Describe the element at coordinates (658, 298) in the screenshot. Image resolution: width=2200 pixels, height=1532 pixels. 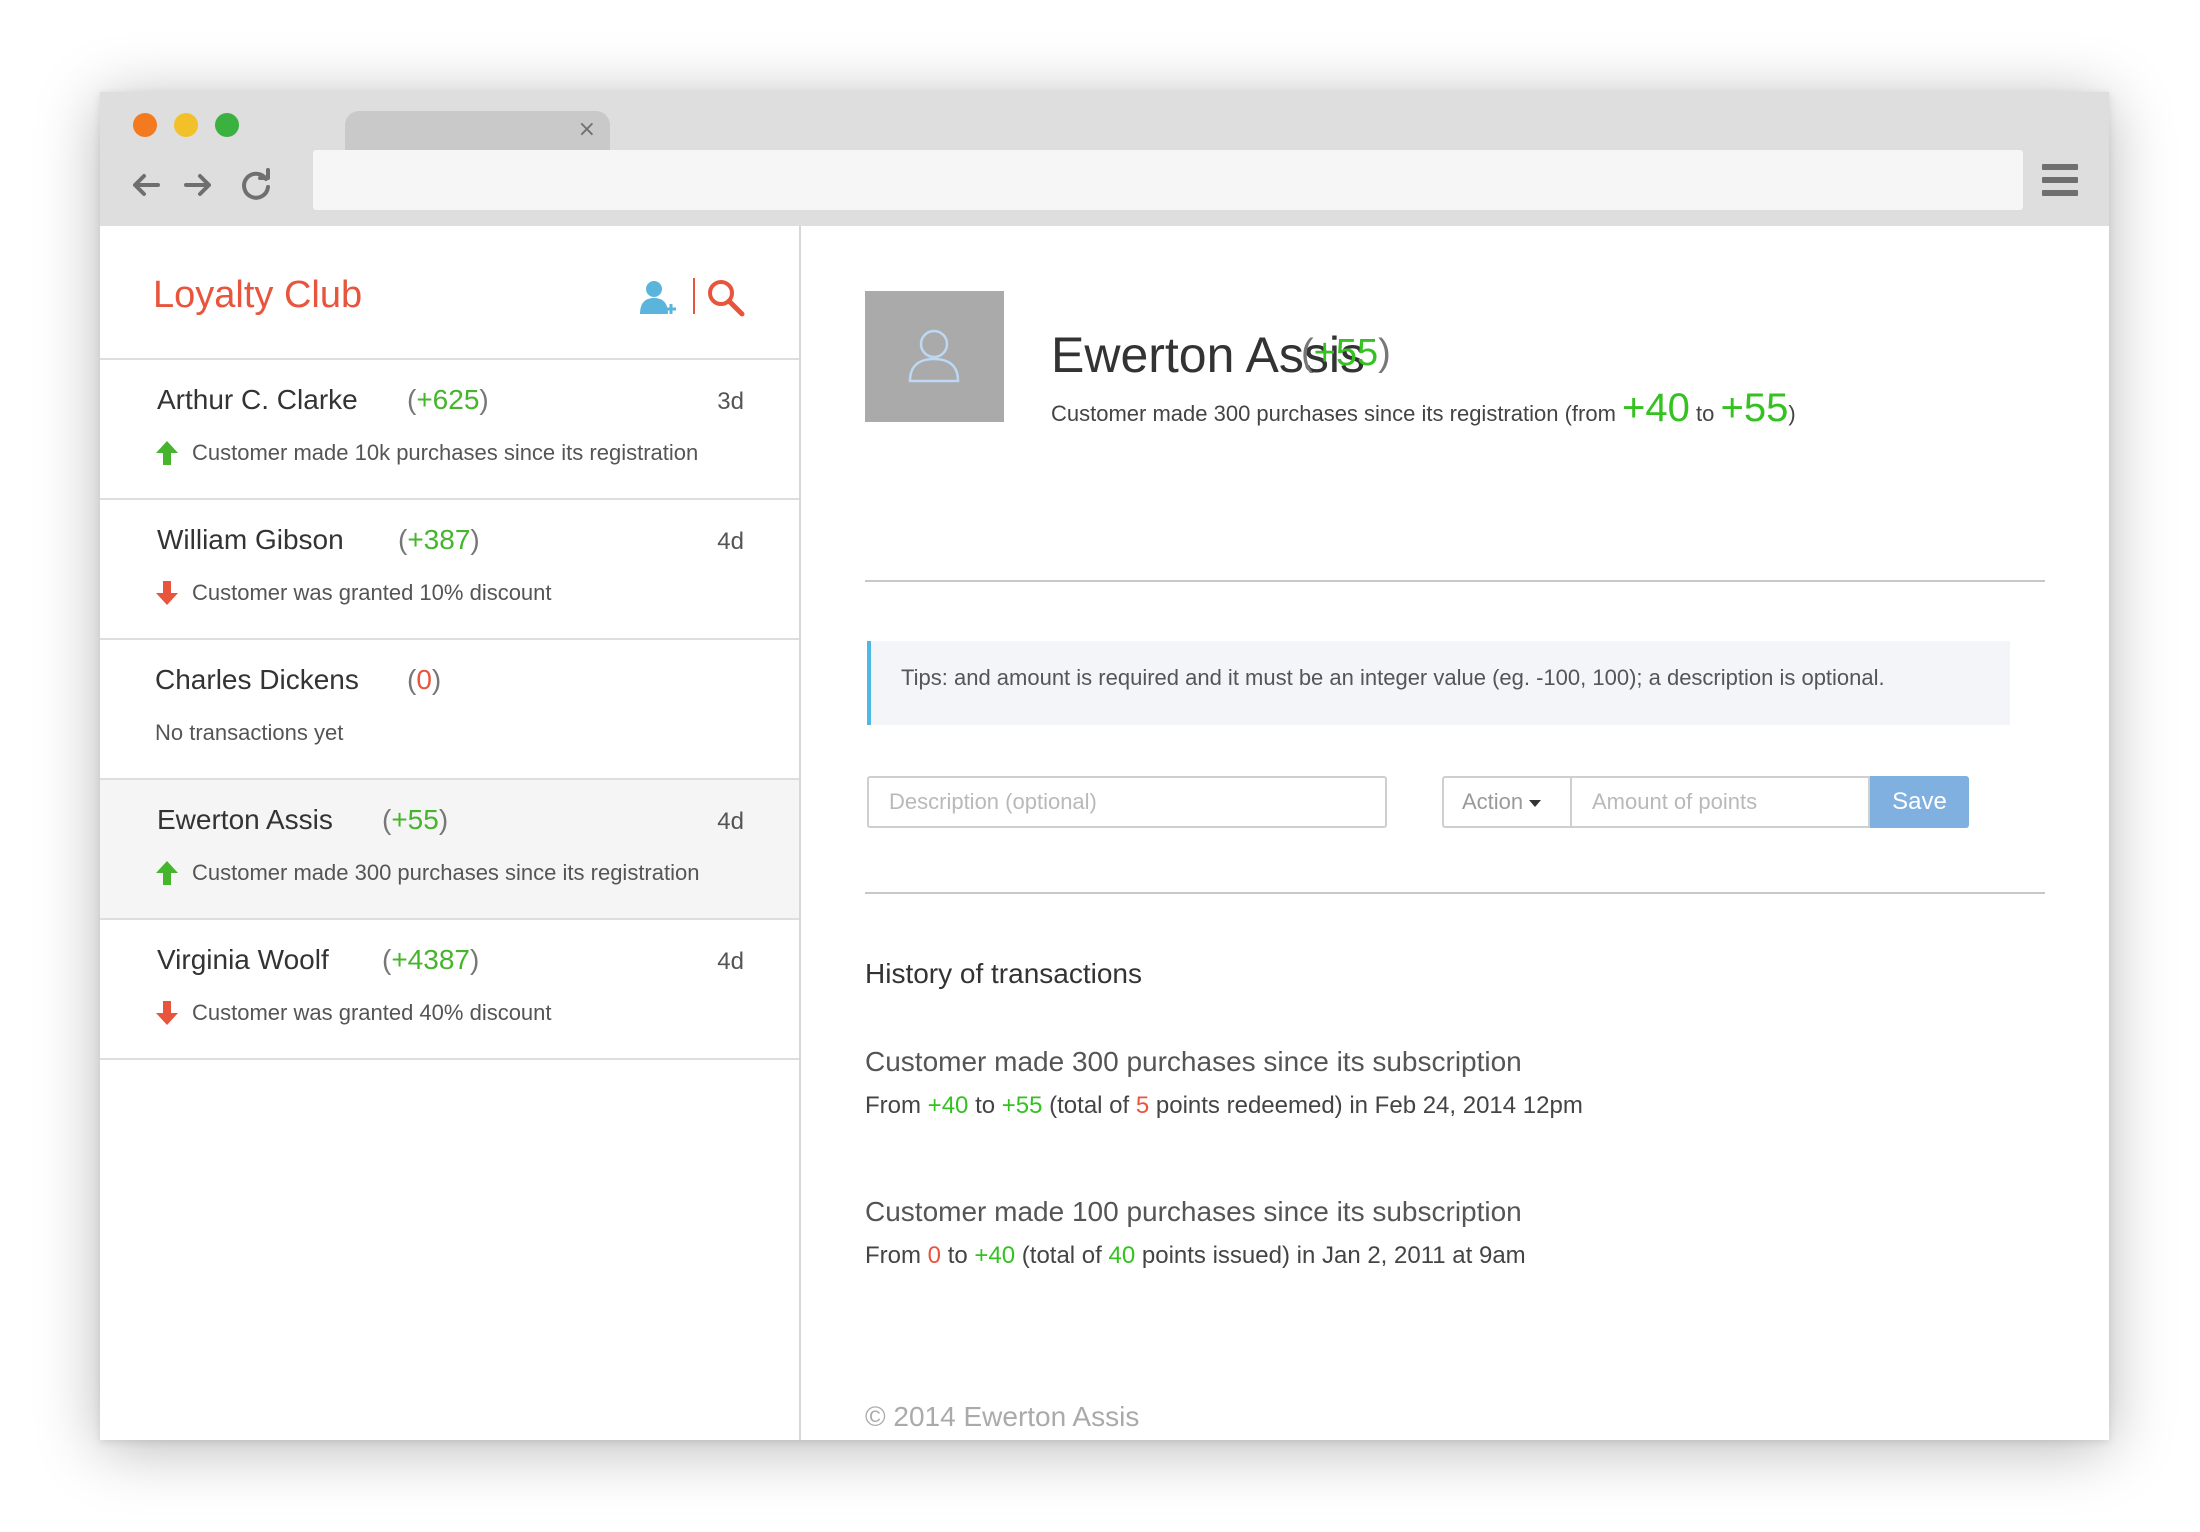
I see `add-user-icon` at that location.